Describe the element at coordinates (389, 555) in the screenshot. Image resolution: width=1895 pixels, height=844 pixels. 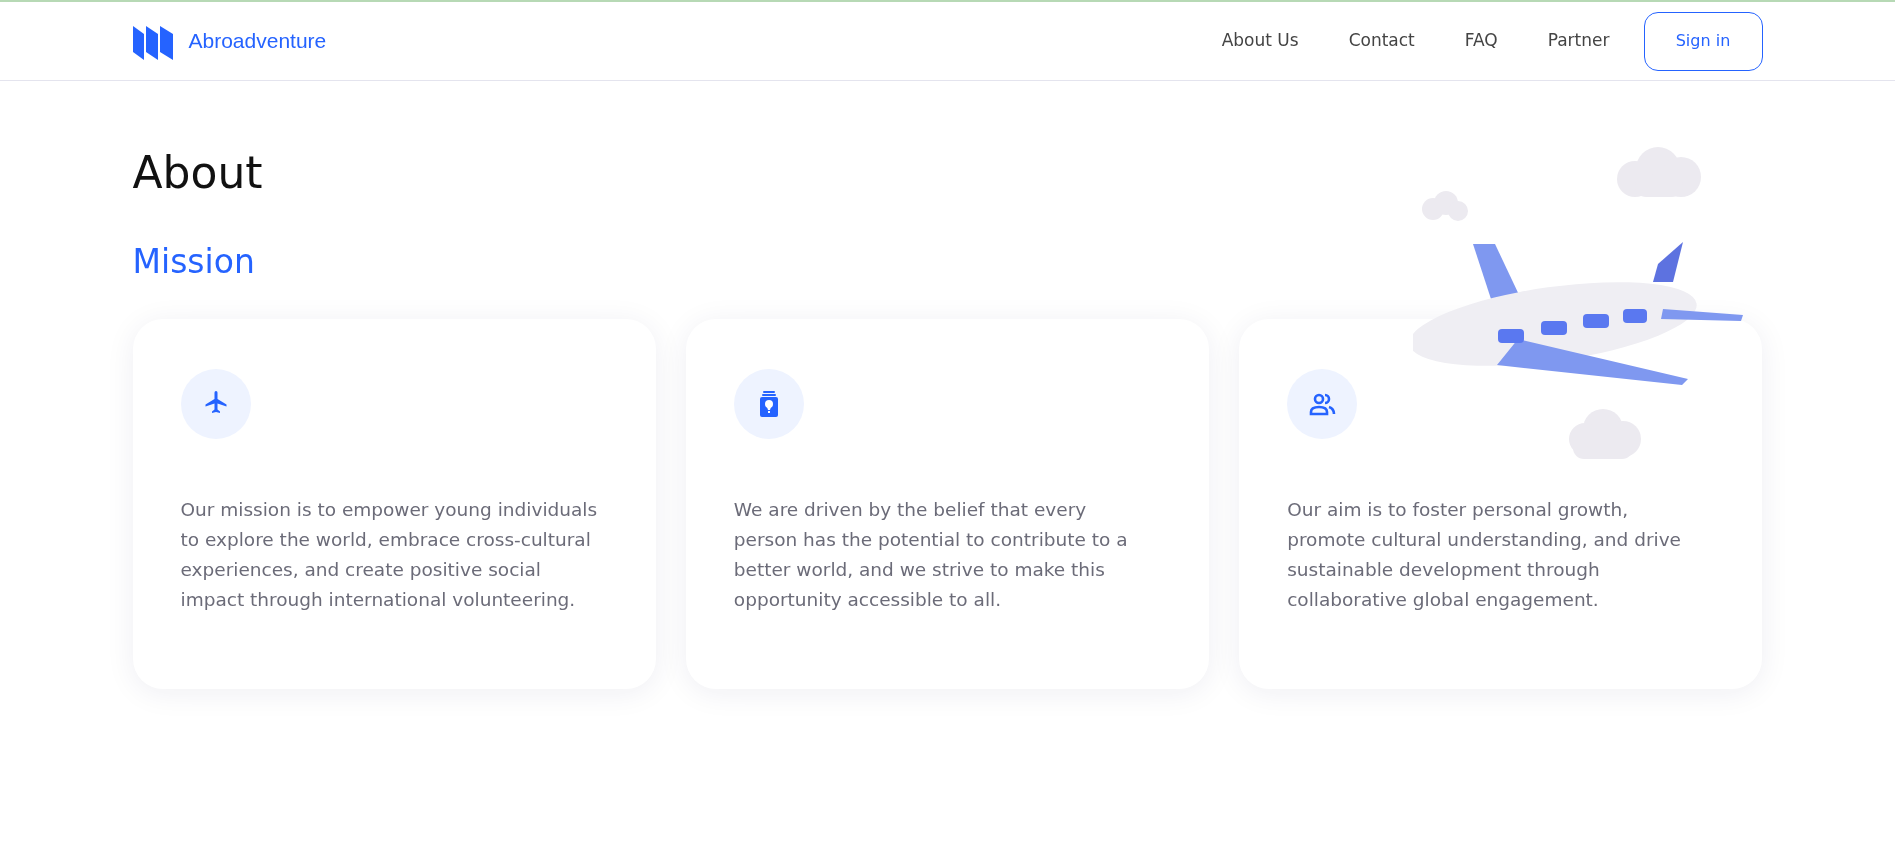
I see `card-text: Our mission is to empower young individuals to explore the world, embrace cross-cultural experiences, and create positive social impact through international volunteering.` at that location.